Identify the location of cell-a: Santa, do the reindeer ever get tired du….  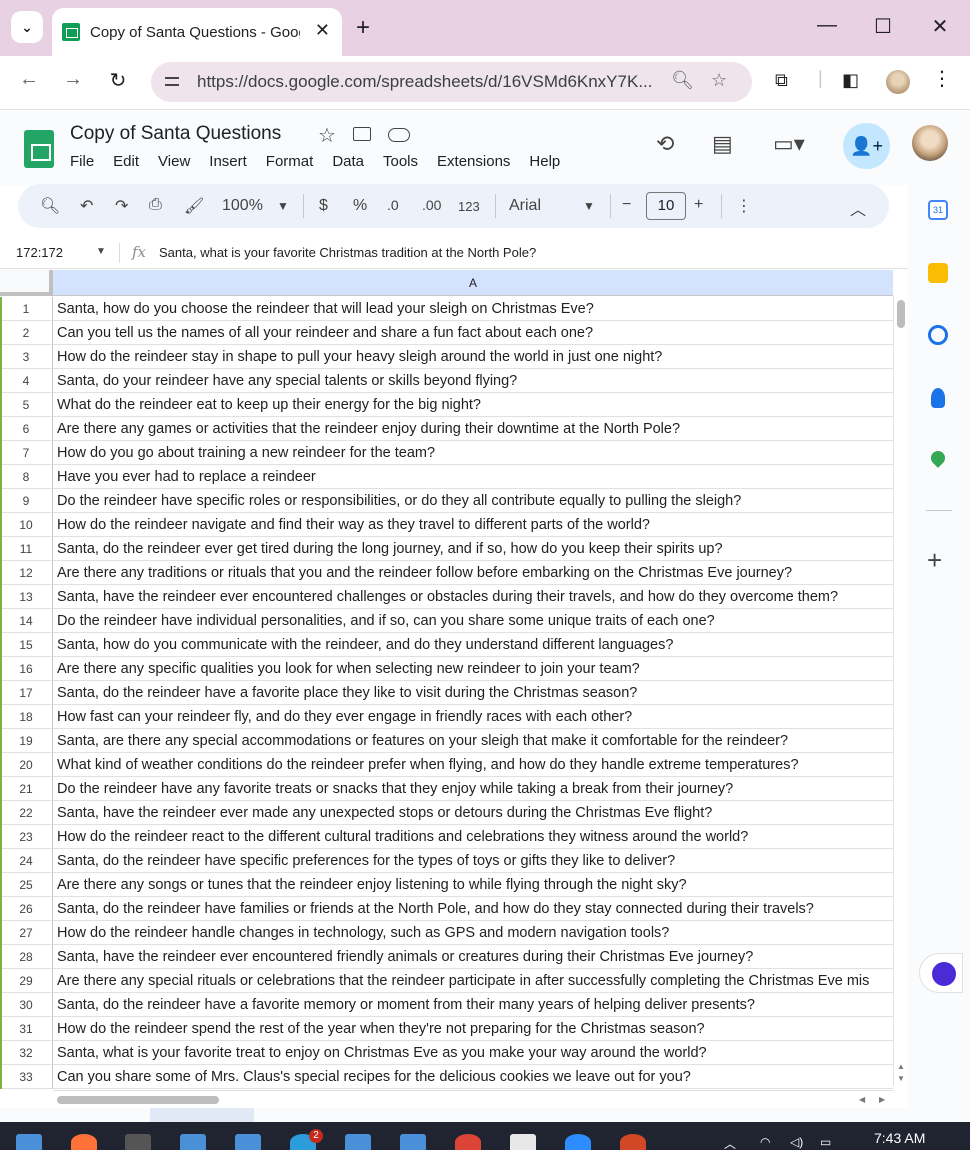
(473, 549).